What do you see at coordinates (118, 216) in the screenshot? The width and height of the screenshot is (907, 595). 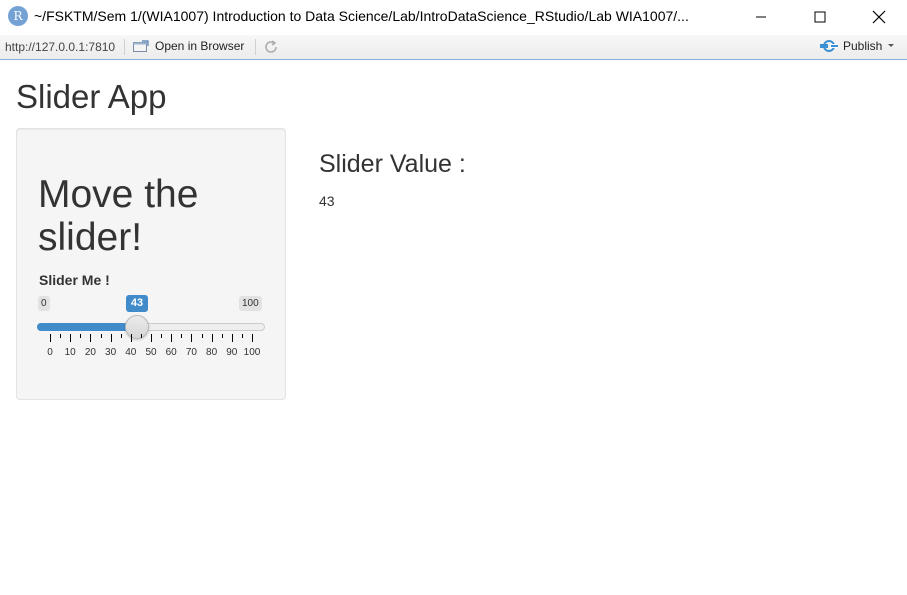 I see `sidebar-heading: Move the slider!` at bounding box center [118, 216].